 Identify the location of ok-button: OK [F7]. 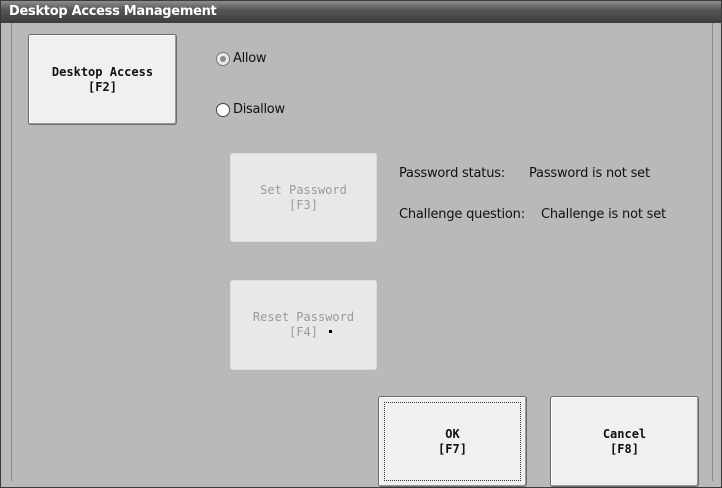
(452, 441).